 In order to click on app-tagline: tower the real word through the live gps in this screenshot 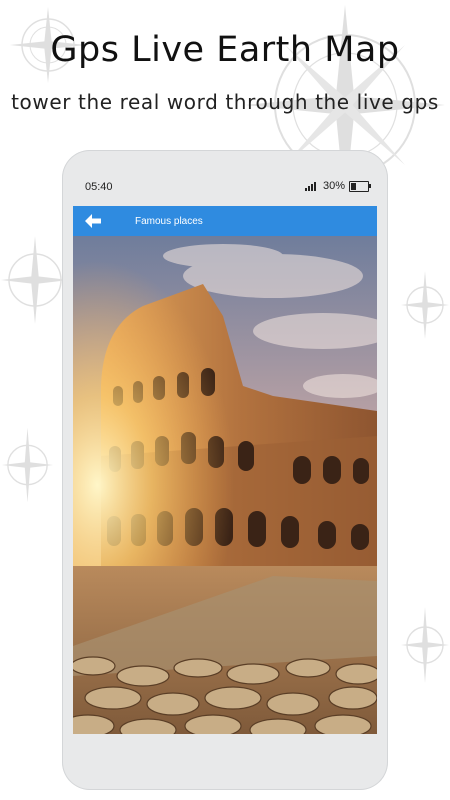, I will do `click(225, 102)`.